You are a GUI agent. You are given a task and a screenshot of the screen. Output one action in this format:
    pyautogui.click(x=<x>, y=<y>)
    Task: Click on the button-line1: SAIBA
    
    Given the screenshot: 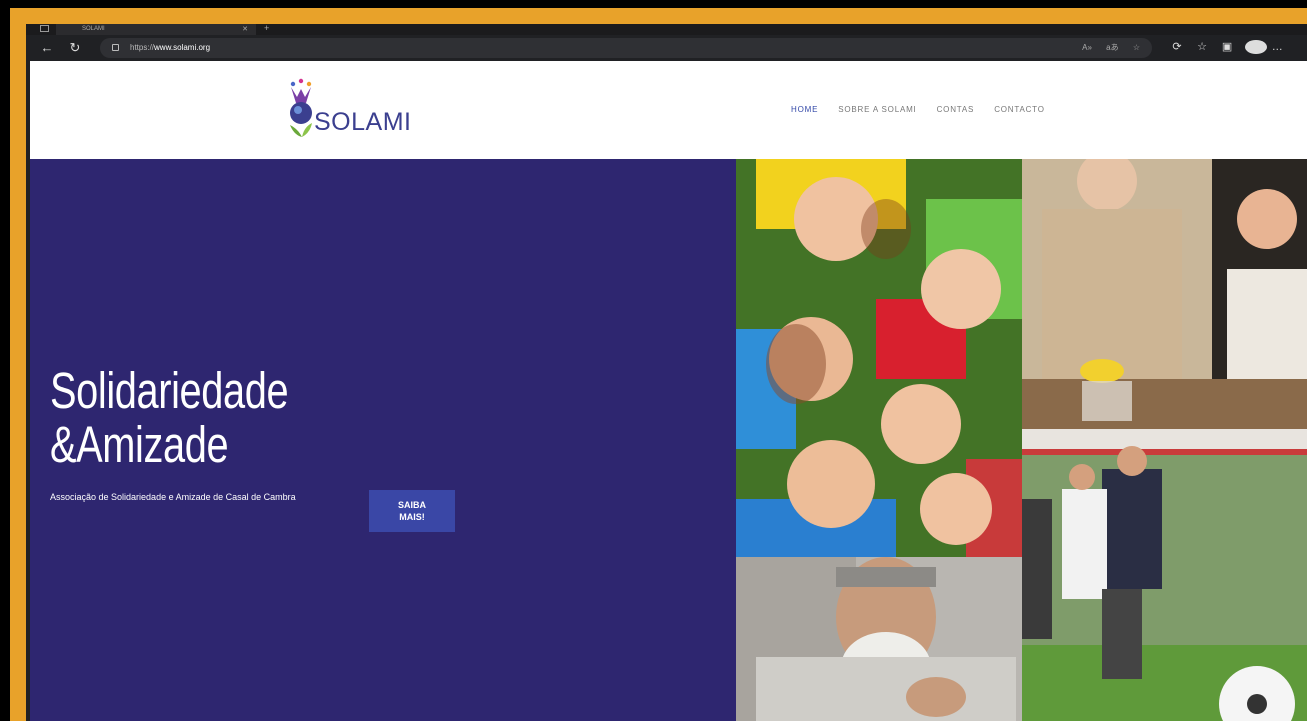 What is the action you would take?
    pyautogui.click(x=411, y=505)
    